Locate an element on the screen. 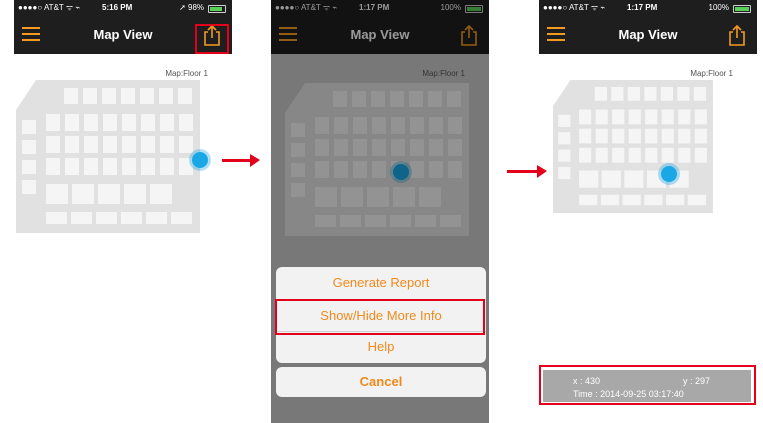 The width and height of the screenshot is (763, 423). status-bar: ●●●●○ AT&T ᯤ ⌁ 1:17 PM 100% is located at coordinates (648, 8).